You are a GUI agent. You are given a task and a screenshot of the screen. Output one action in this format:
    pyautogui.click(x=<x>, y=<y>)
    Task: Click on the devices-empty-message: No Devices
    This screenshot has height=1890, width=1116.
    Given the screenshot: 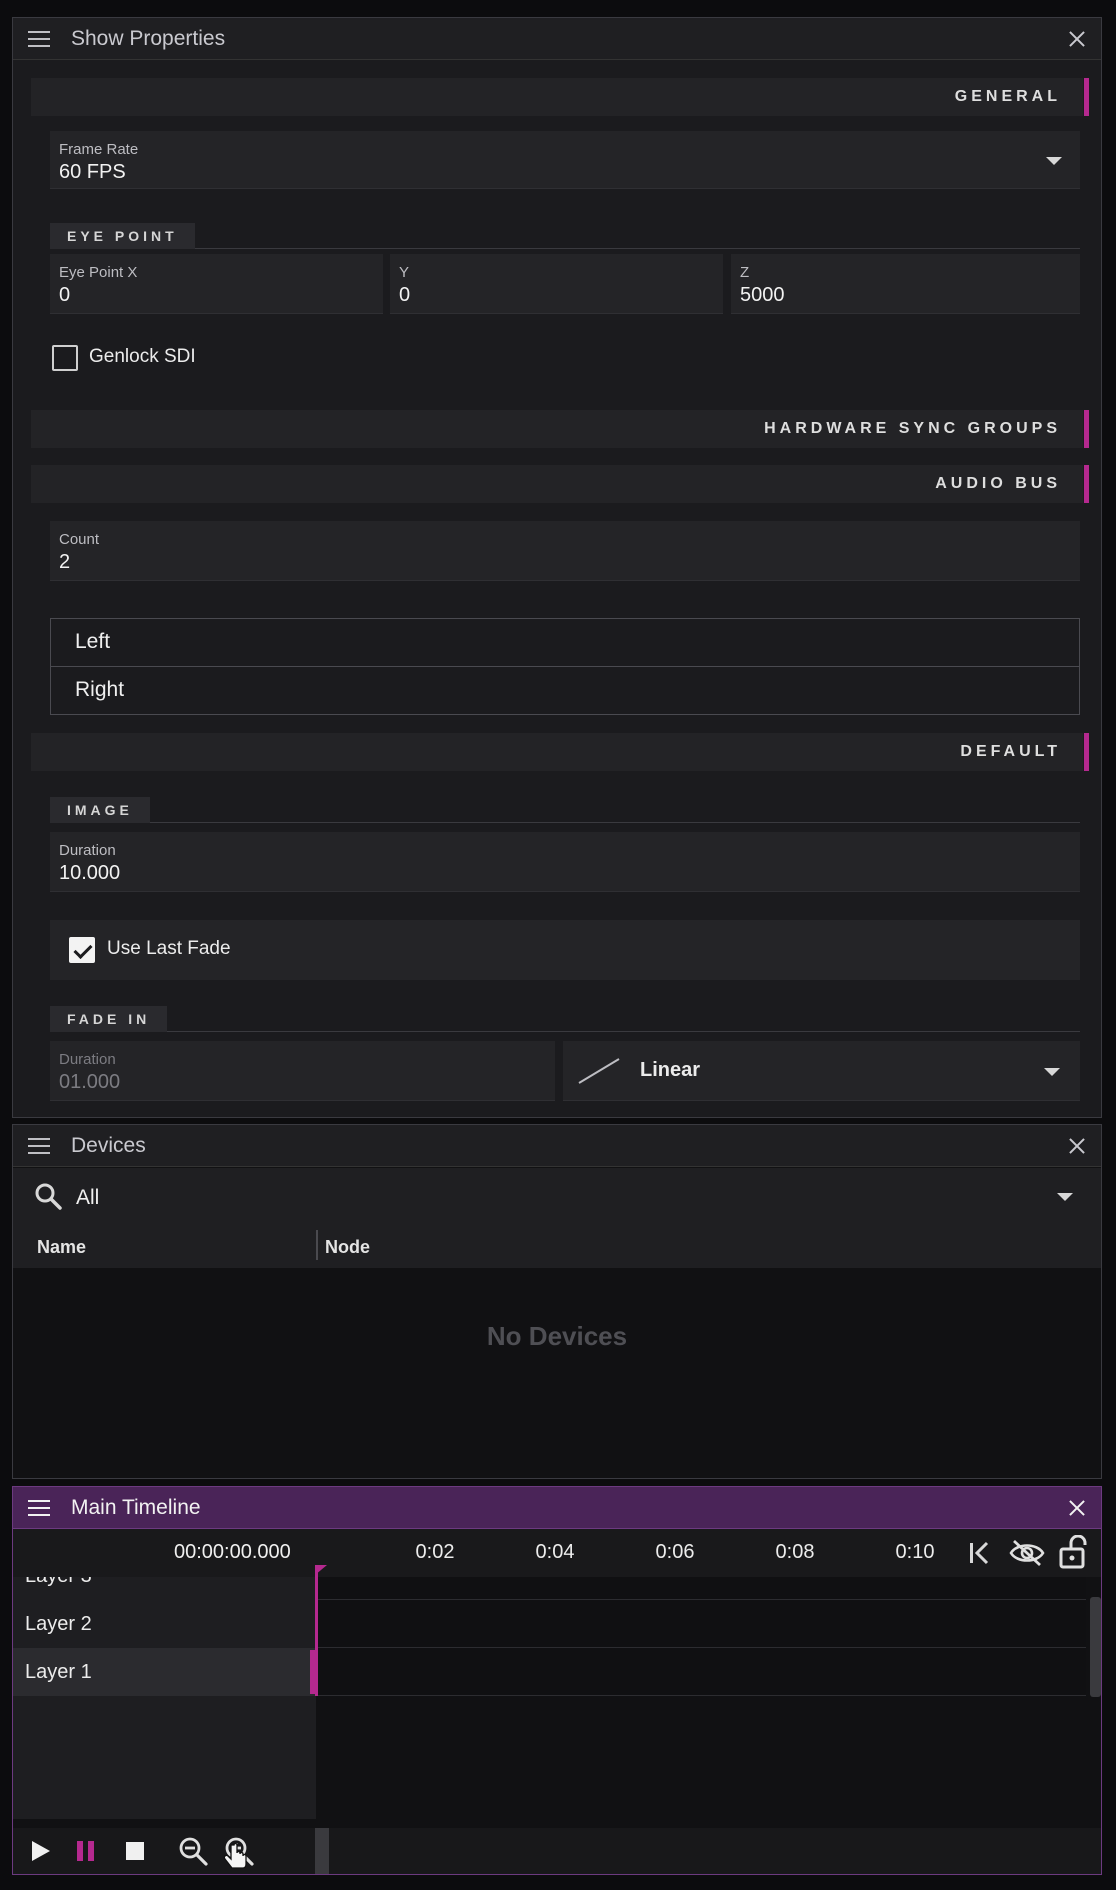 What is the action you would take?
    pyautogui.click(x=557, y=1336)
    